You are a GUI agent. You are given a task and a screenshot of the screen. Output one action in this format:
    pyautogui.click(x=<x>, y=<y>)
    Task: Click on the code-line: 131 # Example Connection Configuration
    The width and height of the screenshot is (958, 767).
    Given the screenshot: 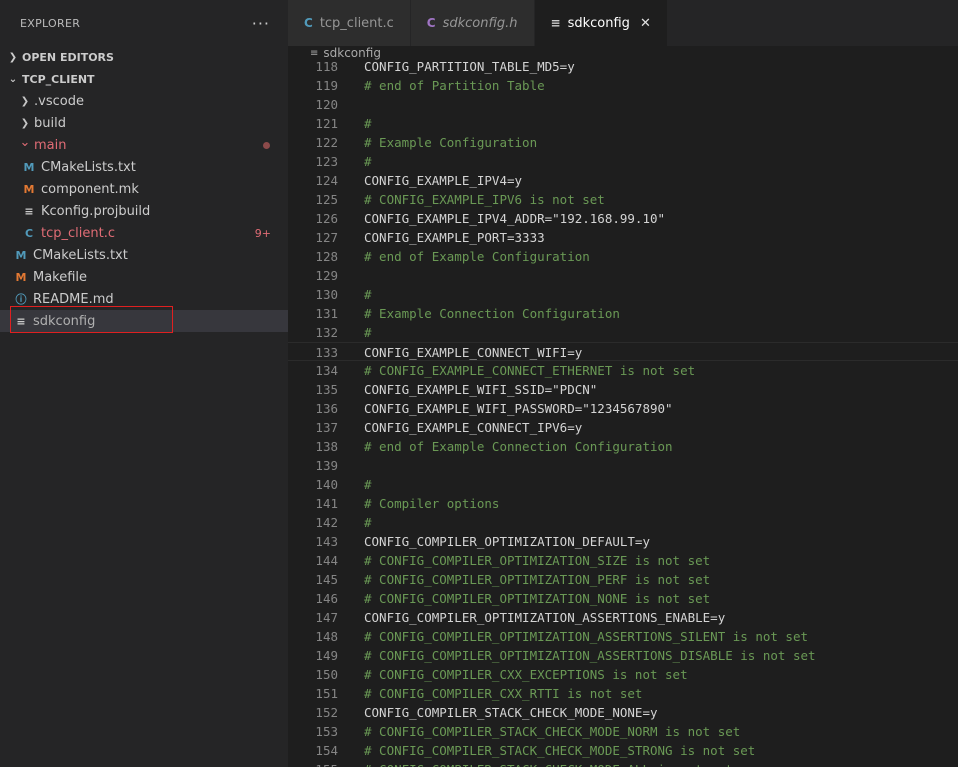 What is the action you would take?
    pyautogui.click(x=623, y=313)
    